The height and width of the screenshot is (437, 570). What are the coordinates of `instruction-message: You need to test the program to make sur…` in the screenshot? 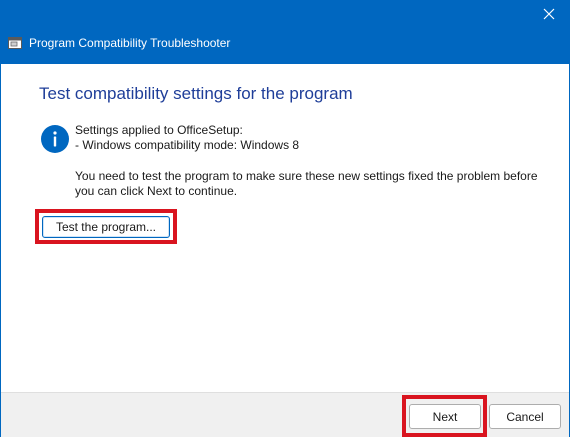 It's located at (306, 183).